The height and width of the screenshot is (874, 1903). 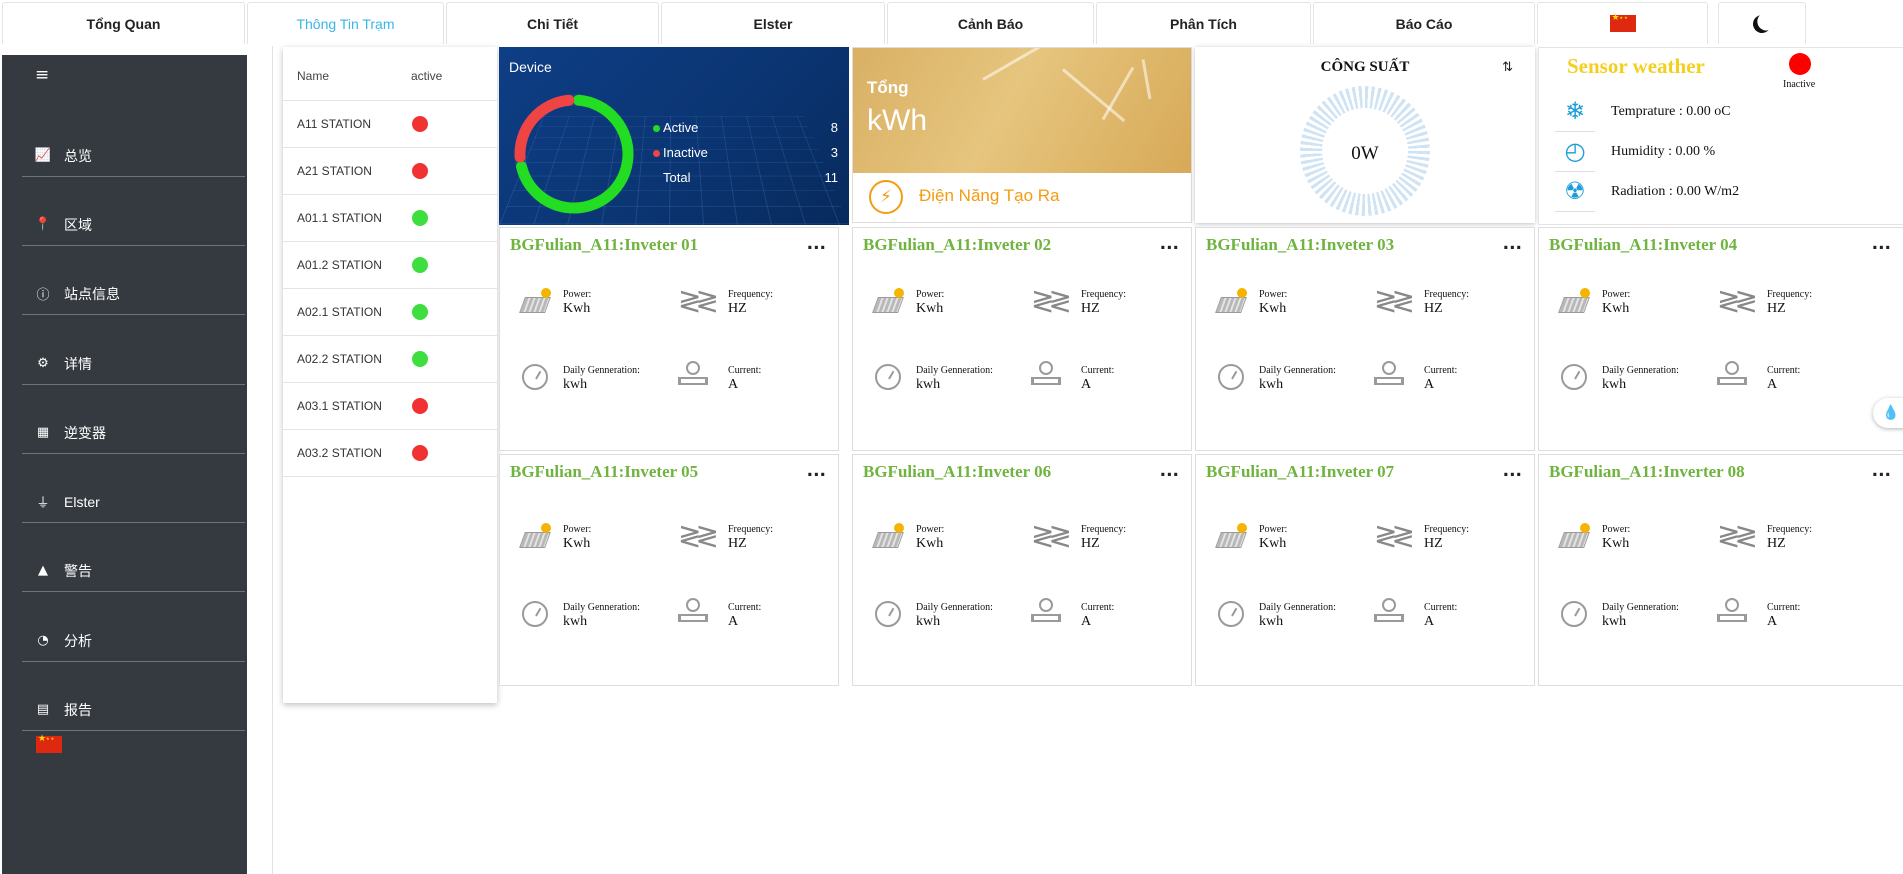 I want to click on tab-canh-bao: Cảnh Báo, so click(x=990, y=23).